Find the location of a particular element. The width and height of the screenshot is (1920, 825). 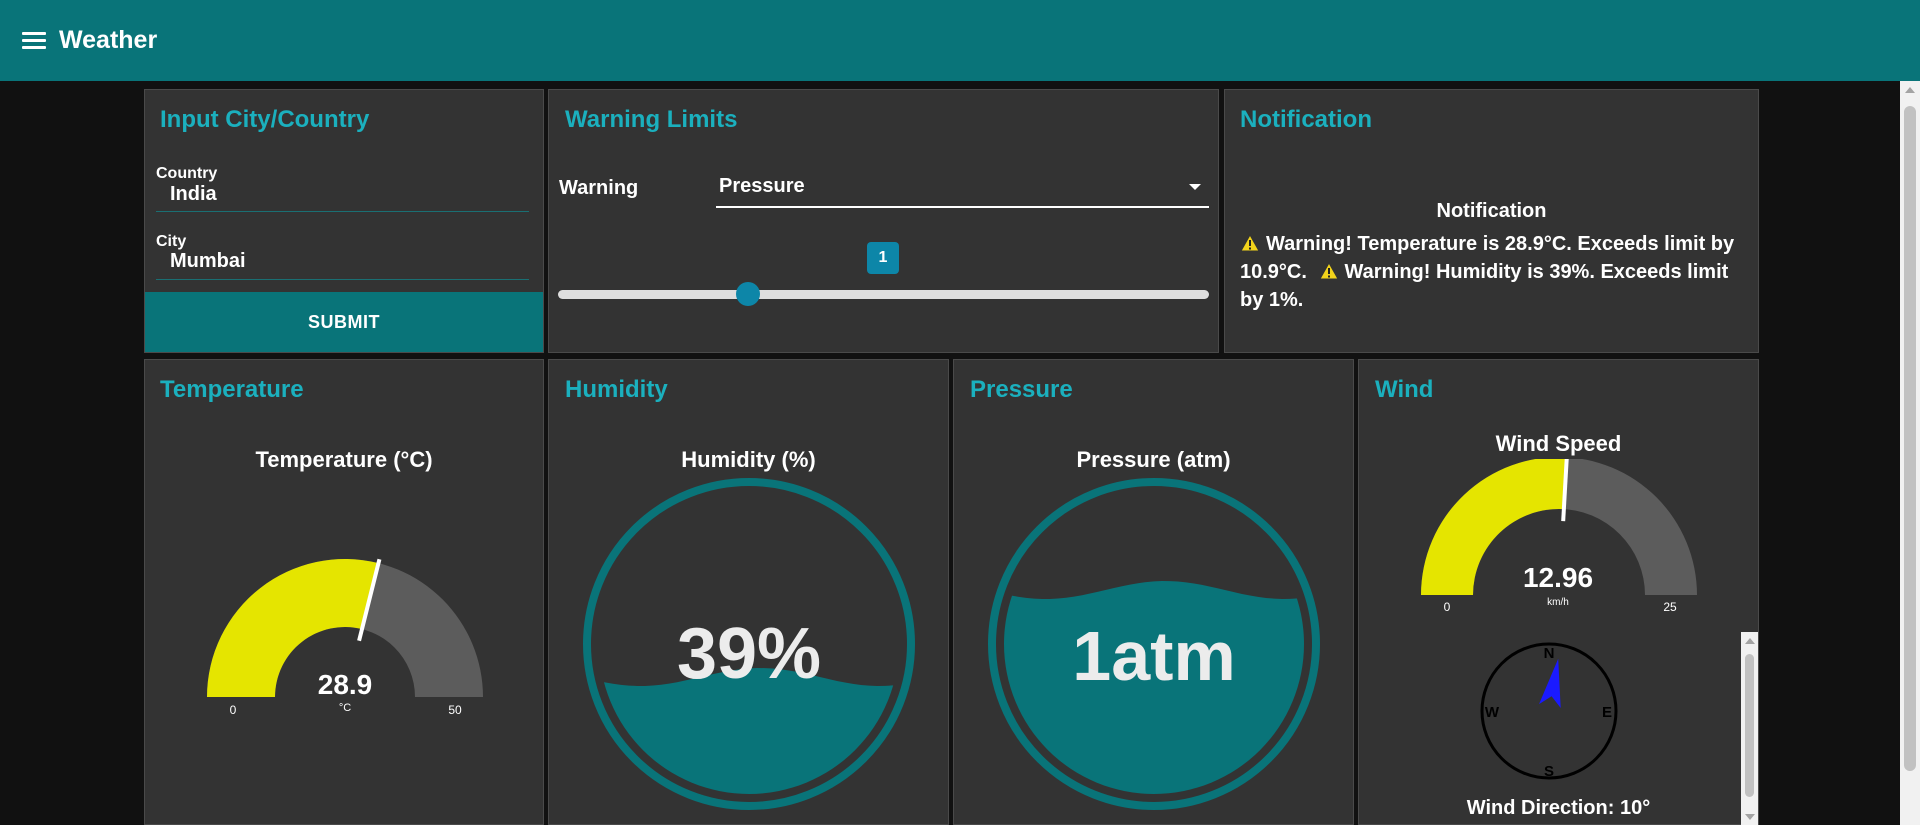

pressure-liquid-gauge: 1atm is located at coordinates (1154, 644).